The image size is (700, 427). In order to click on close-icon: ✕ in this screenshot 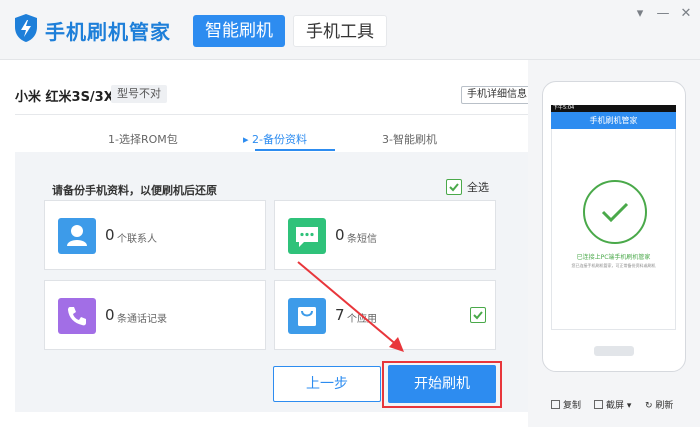, I will do `click(686, 13)`.